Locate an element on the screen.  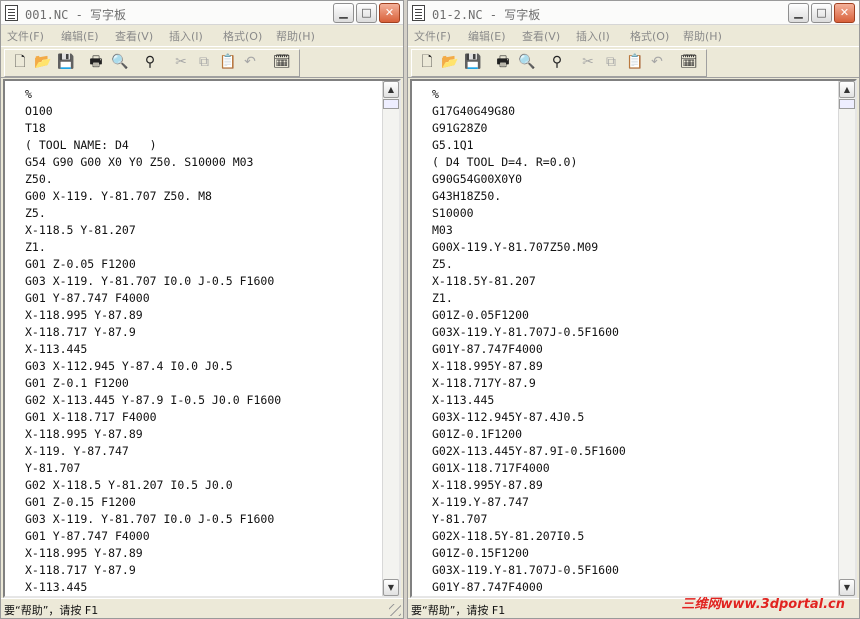
status-bar: 要“帮助”，请按 F1 is located at coordinates (202, 608).